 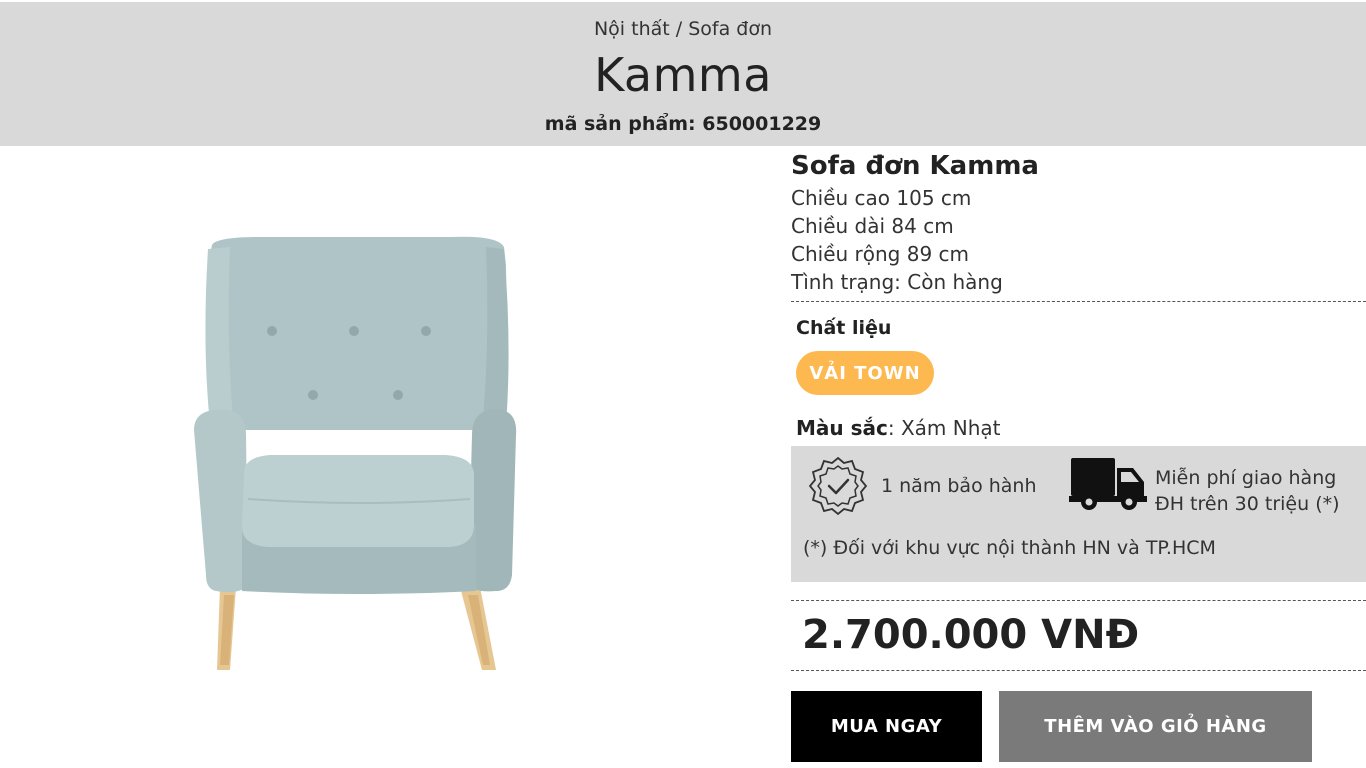 What do you see at coordinates (1247, 491) in the screenshot?
I see `shipping-text: Miễn phí giao hàng ĐH trên 30 triệu (*)` at bounding box center [1247, 491].